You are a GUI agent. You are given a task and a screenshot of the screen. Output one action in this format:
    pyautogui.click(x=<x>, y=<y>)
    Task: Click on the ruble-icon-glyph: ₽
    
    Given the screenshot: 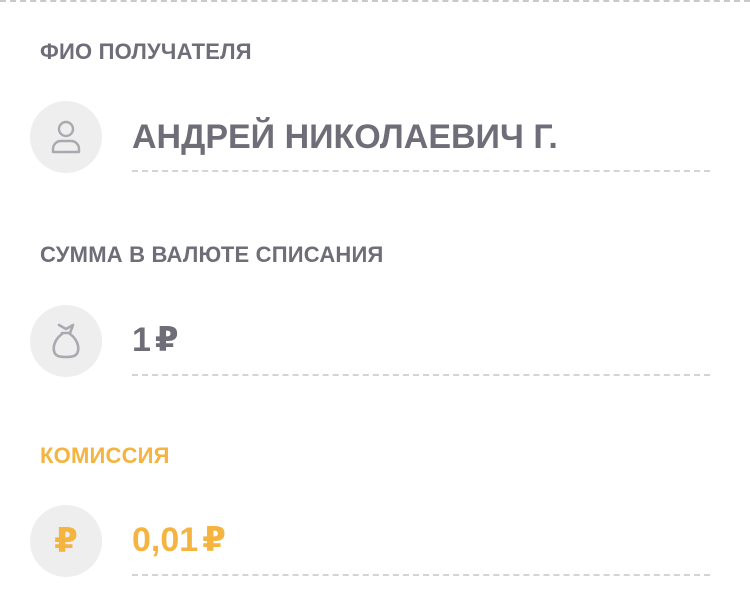 What is the action you would take?
    pyautogui.click(x=66, y=541)
    